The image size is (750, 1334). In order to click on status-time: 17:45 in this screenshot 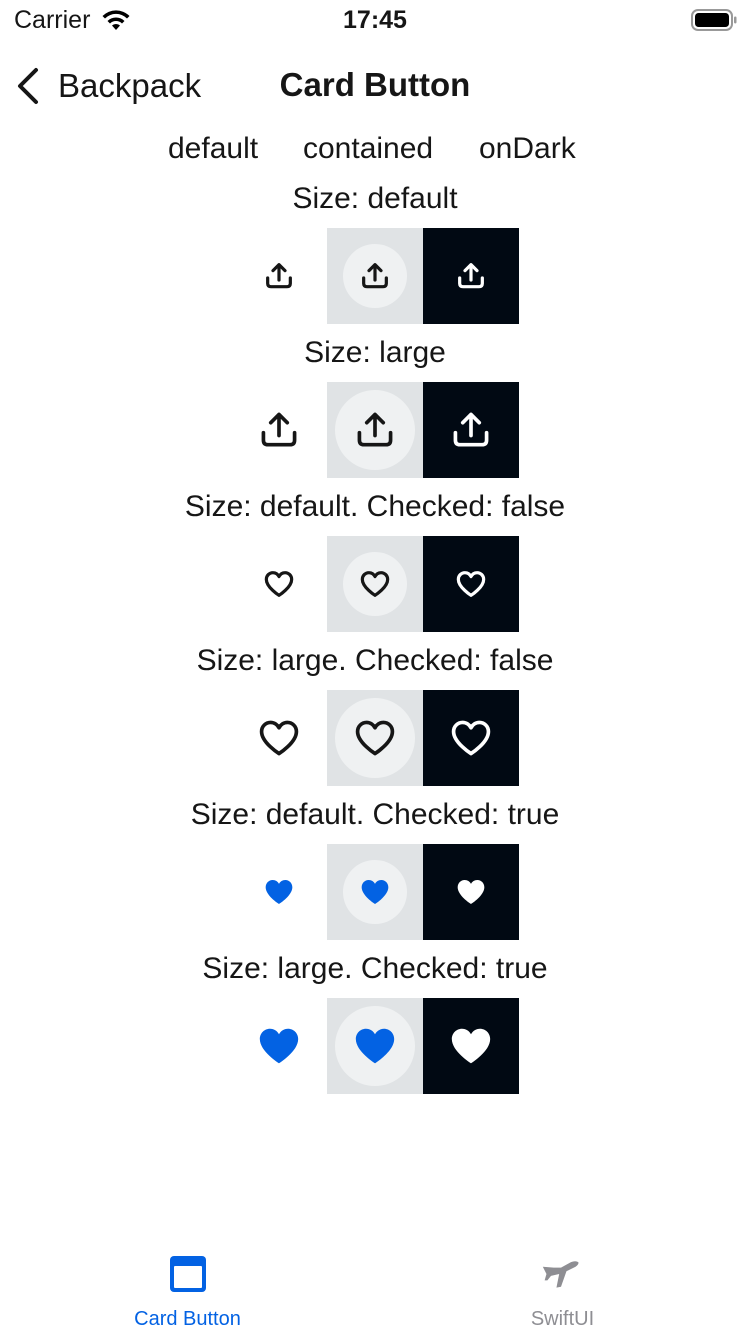, I will do `click(375, 20)`.